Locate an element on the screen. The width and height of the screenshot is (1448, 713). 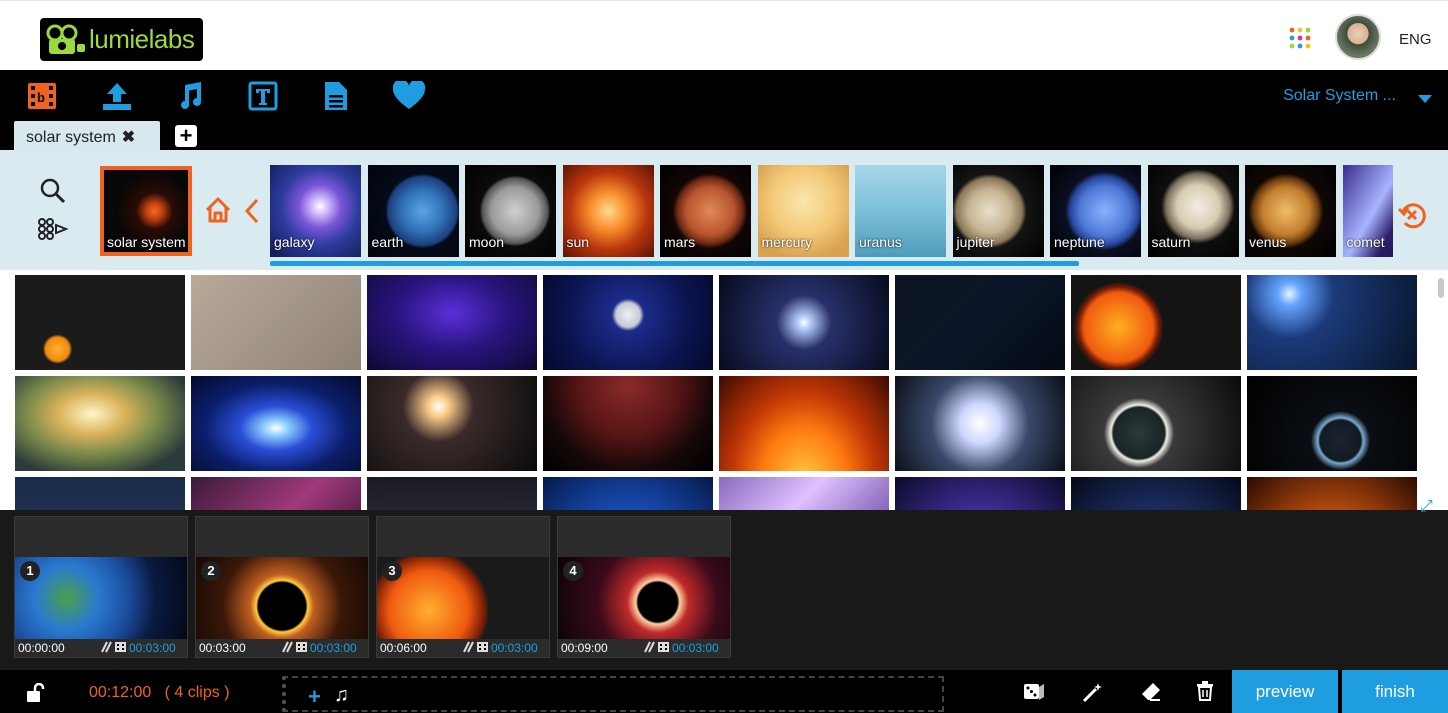
category-item-venus: venus is located at coordinates (1290, 211).